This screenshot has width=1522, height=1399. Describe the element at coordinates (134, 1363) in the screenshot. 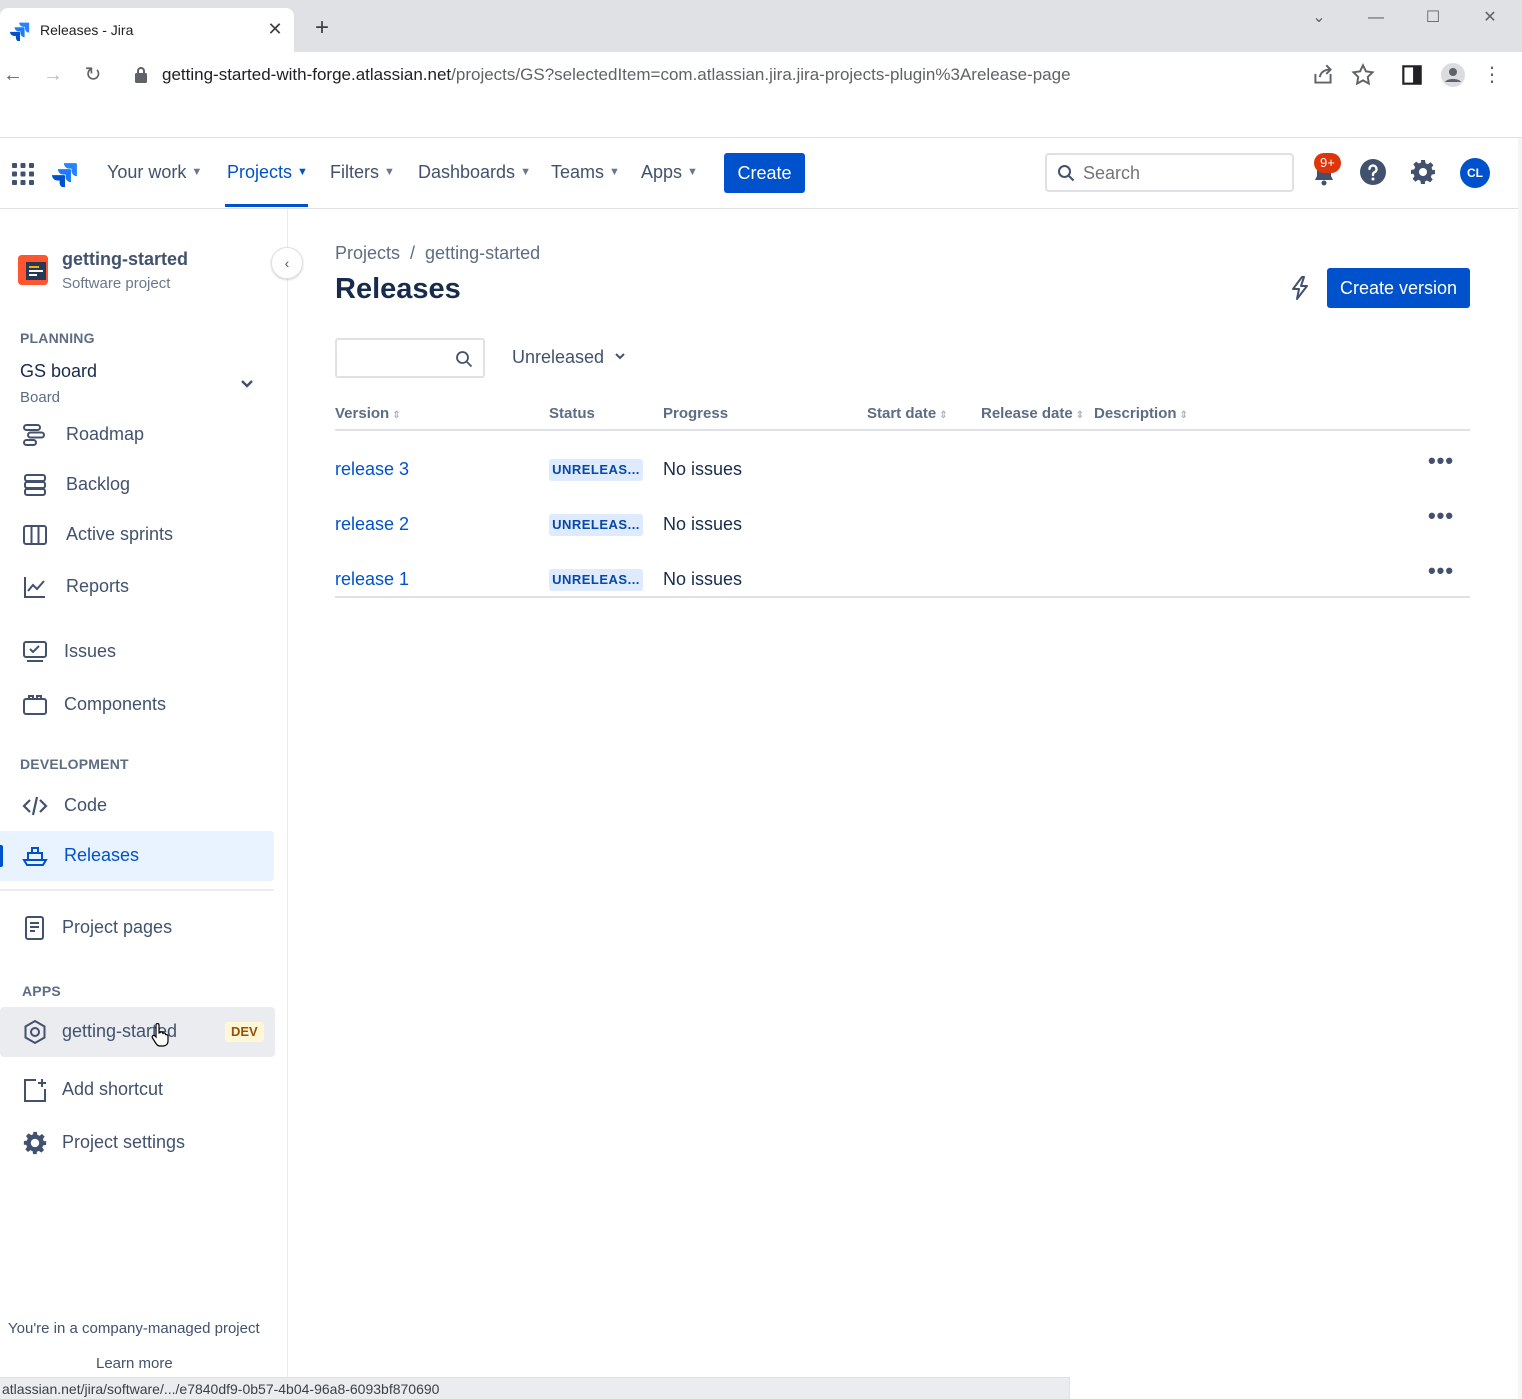

I see `learn-more-link: Learn more` at that location.